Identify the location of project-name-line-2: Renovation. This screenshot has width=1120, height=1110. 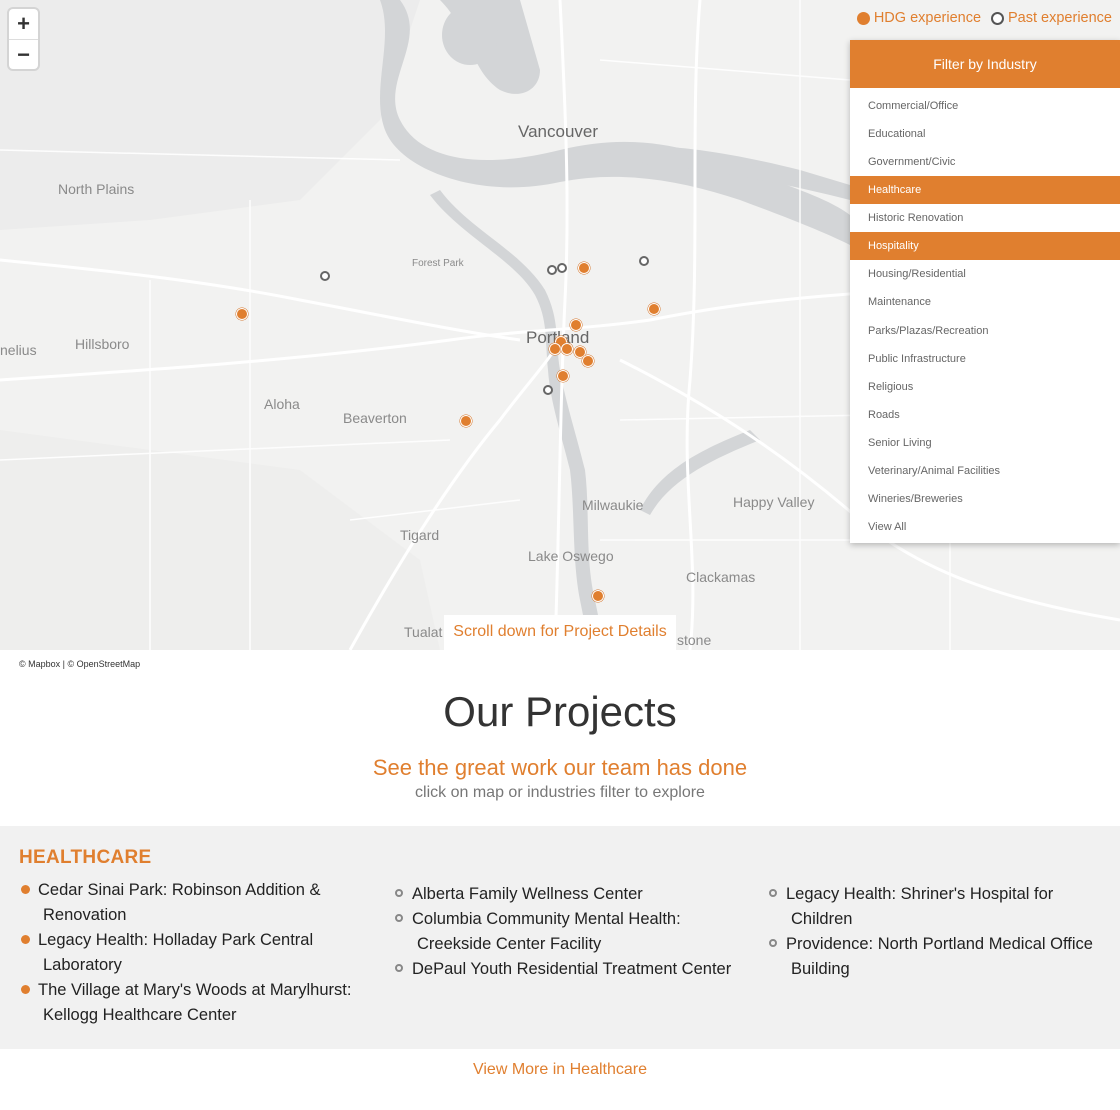
(85, 915).